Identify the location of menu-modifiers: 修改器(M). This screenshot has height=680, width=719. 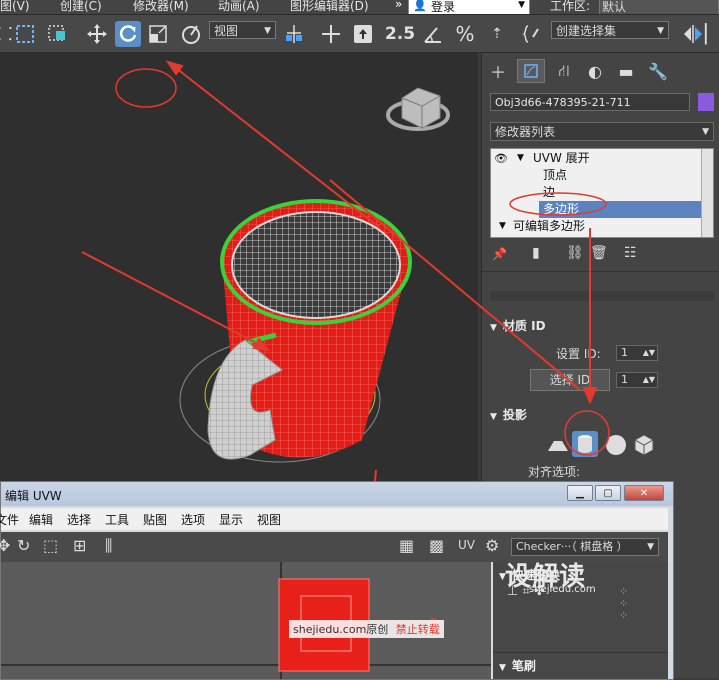
(161, 7).